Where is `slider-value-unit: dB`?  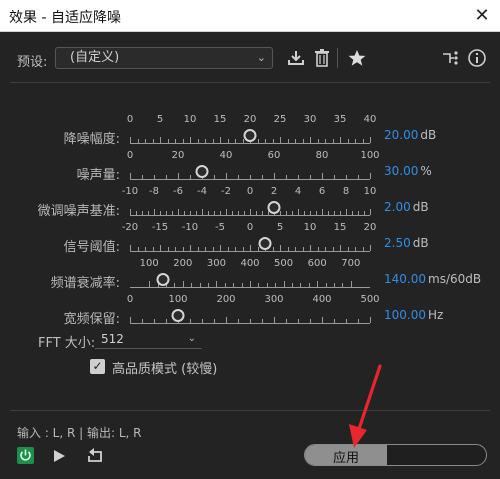 slider-value-unit: dB is located at coordinates (420, 207).